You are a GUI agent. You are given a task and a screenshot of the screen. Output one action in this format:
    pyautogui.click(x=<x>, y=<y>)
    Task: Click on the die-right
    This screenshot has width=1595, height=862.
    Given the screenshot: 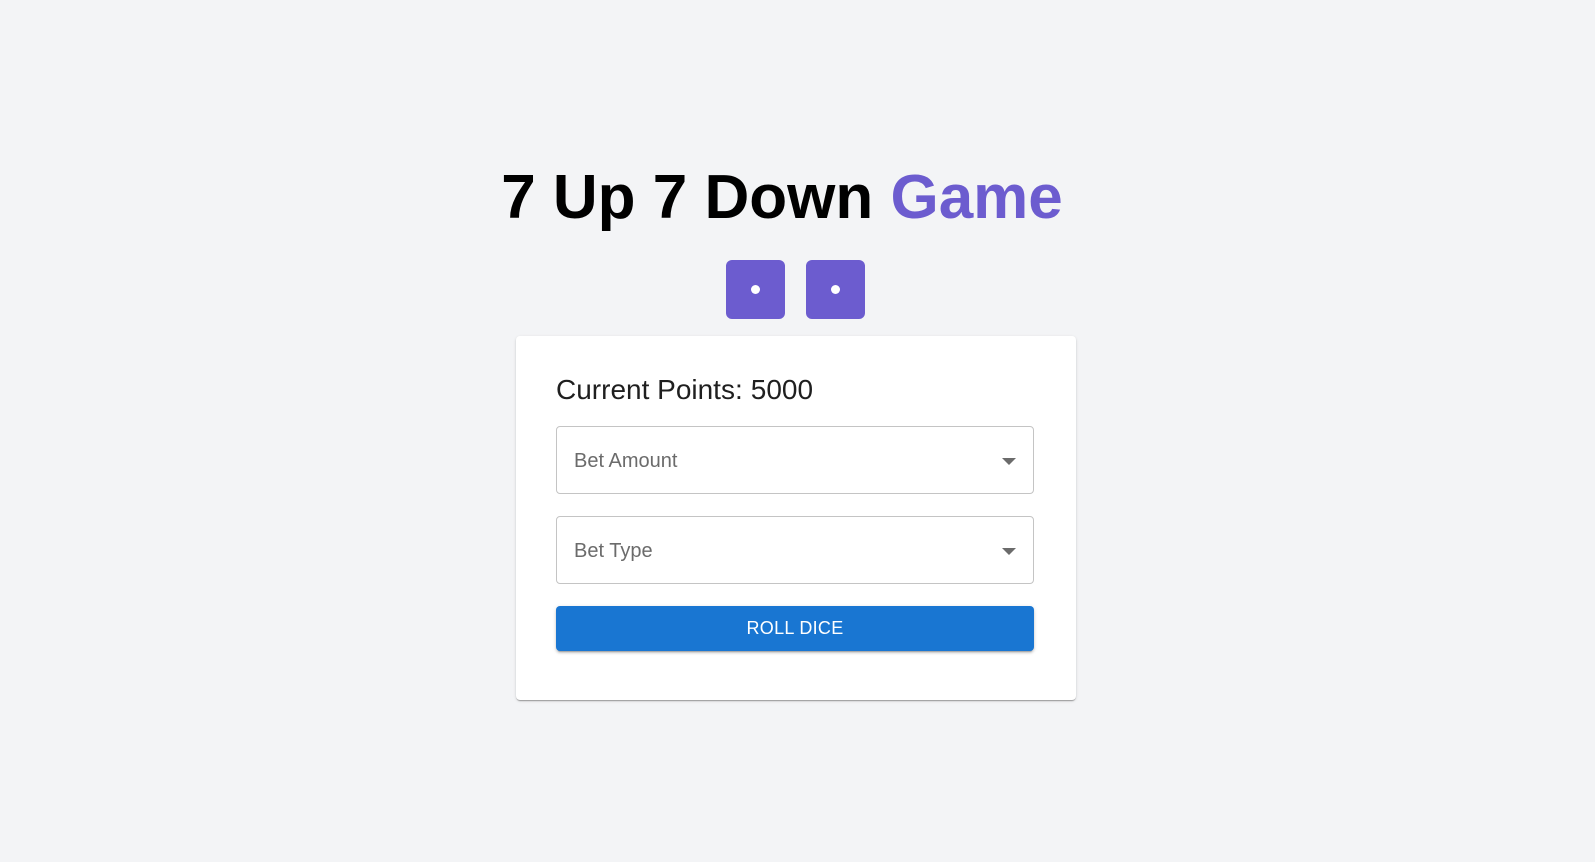 What is the action you would take?
    pyautogui.click(x=835, y=289)
    